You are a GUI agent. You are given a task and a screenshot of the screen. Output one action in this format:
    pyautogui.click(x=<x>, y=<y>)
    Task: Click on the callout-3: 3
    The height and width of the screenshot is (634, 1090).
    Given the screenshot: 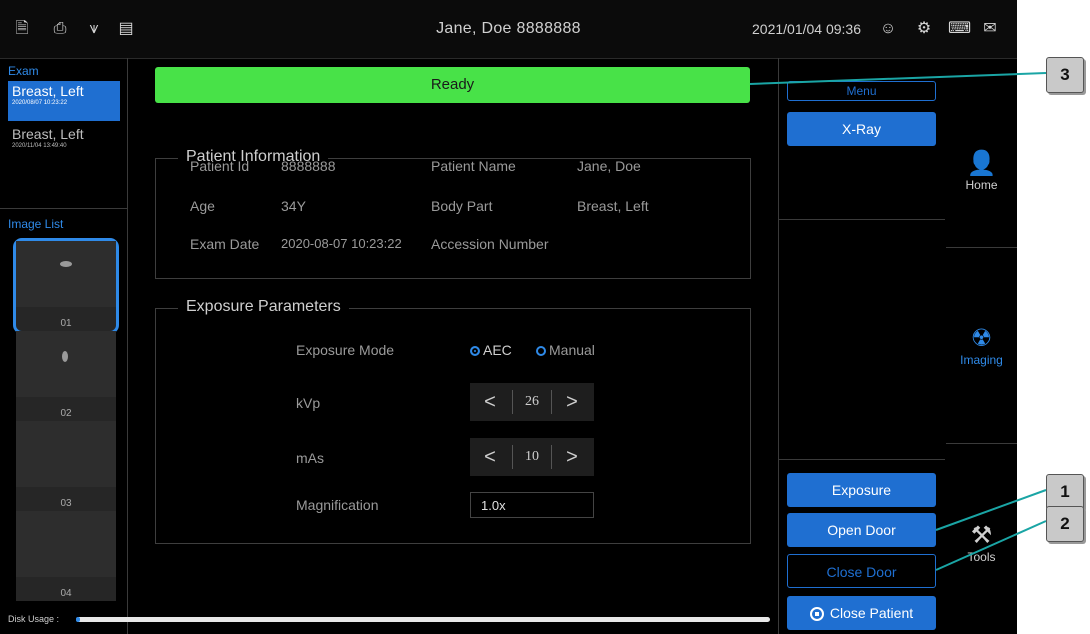 What is the action you would take?
    pyautogui.click(x=1065, y=75)
    